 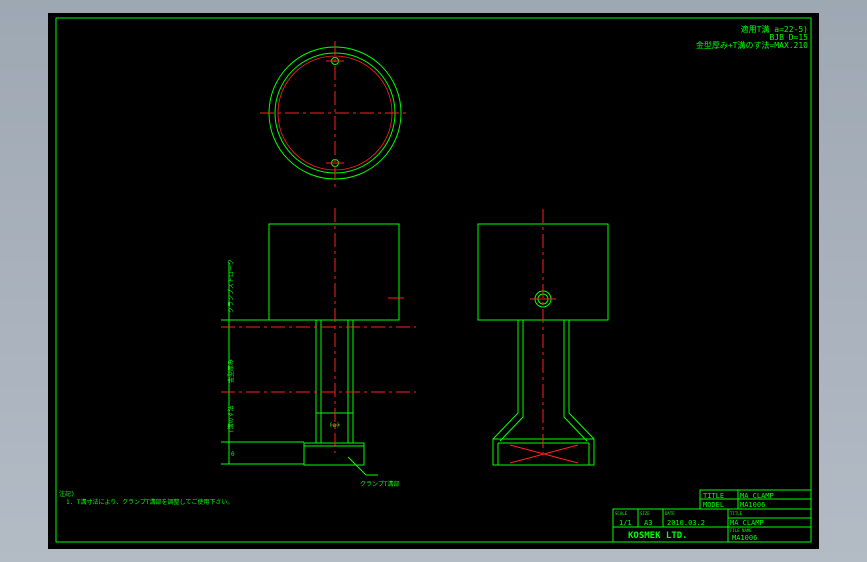 I want to click on tb-title-label: TITLE, so click(x=713, y=496).